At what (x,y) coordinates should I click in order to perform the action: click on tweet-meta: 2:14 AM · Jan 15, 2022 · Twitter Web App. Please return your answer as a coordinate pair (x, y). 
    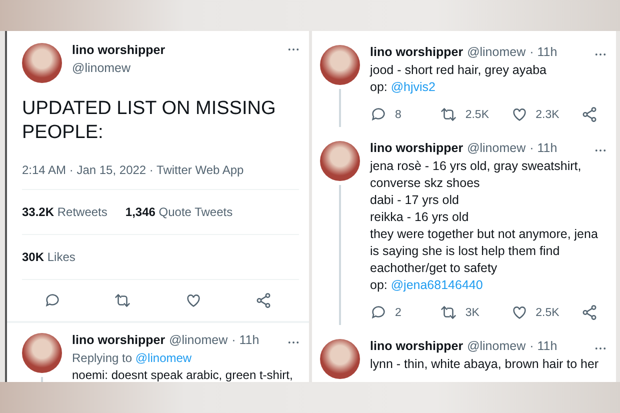
    Looking at the image, I should click on (160, 167).